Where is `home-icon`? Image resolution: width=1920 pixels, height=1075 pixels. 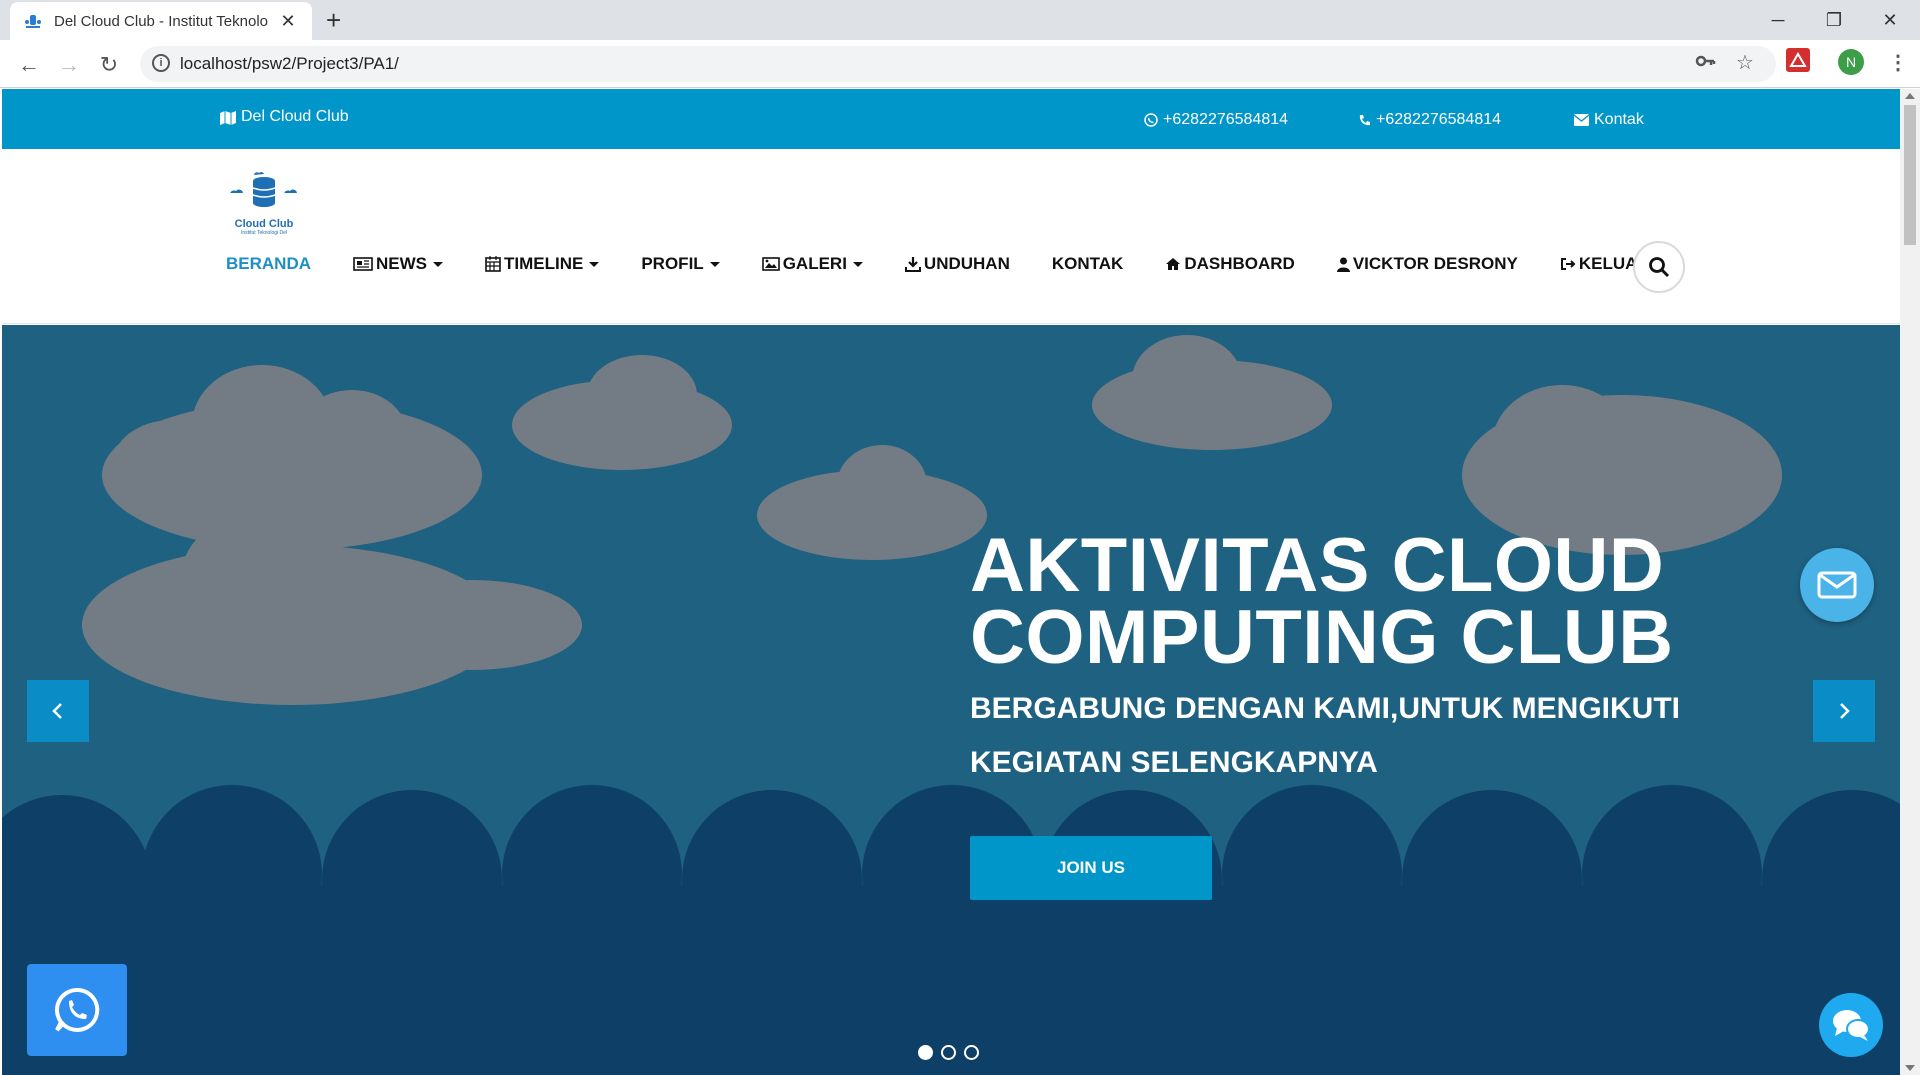
home-icon is located at coordinates (1173, 264).